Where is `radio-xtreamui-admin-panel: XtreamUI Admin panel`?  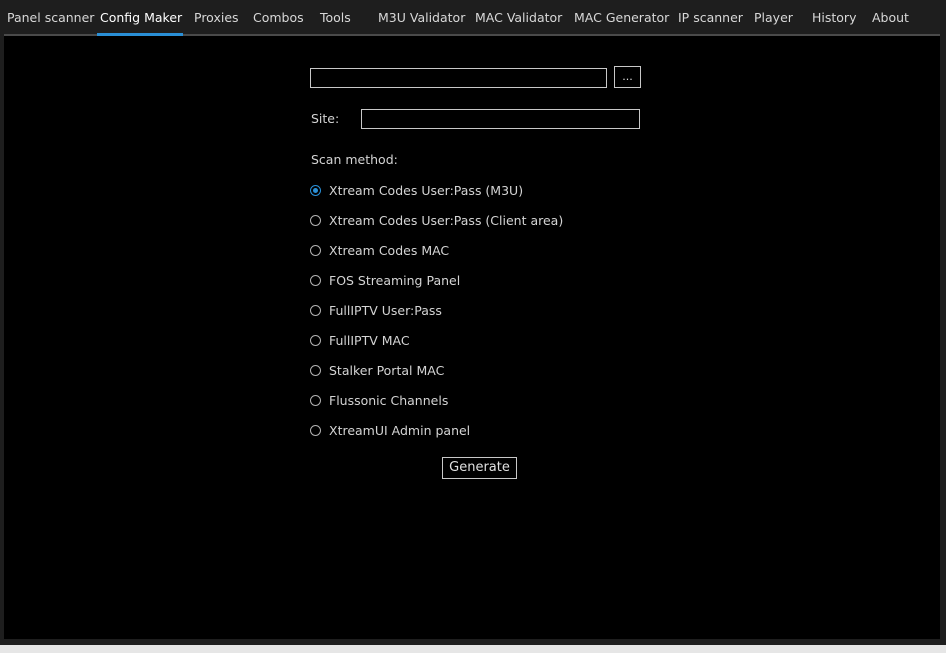
radio-xtreamui-admin-panel: XtreamUI Admin panel is located at coordinates (390, 430).